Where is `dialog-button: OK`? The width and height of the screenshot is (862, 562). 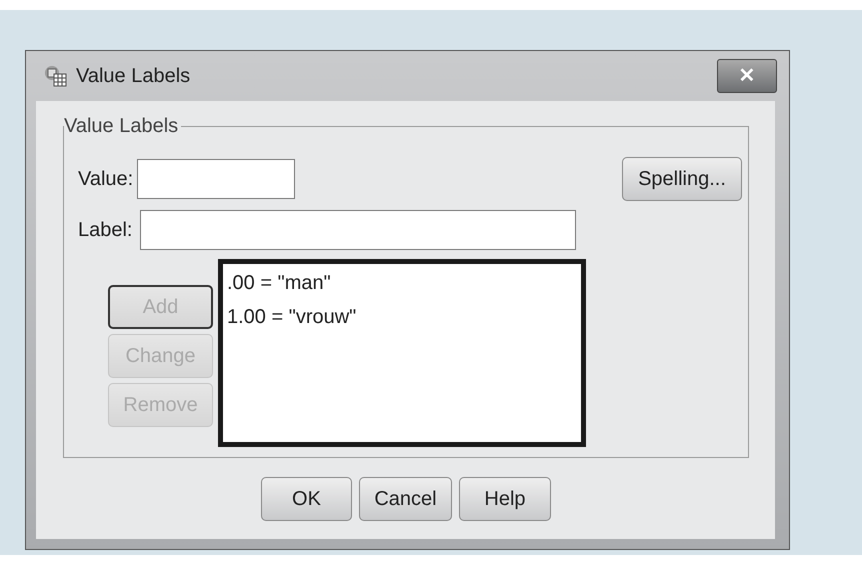
dialog-button: OK is located at coordinates (306, 499).